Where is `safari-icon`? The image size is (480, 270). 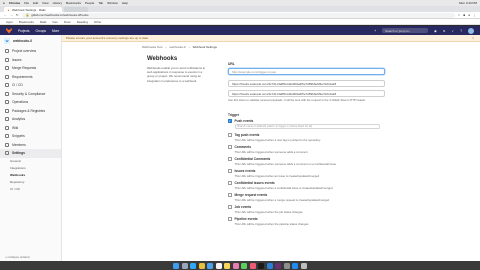 safari-icon is located at coordinates (193, 265).